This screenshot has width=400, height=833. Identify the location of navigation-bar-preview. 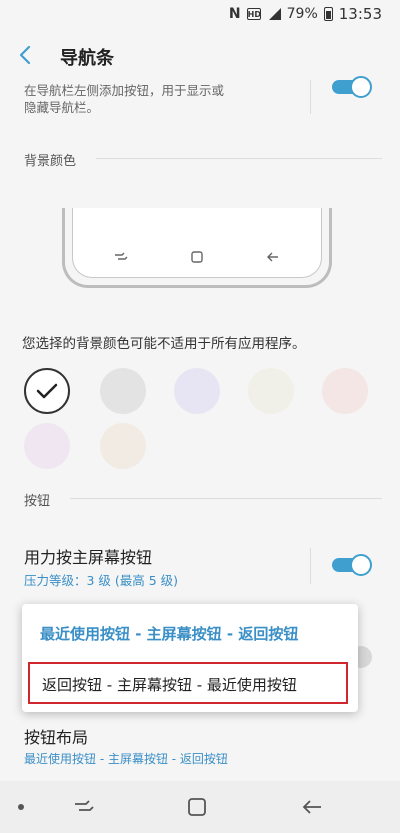
(197, 248).